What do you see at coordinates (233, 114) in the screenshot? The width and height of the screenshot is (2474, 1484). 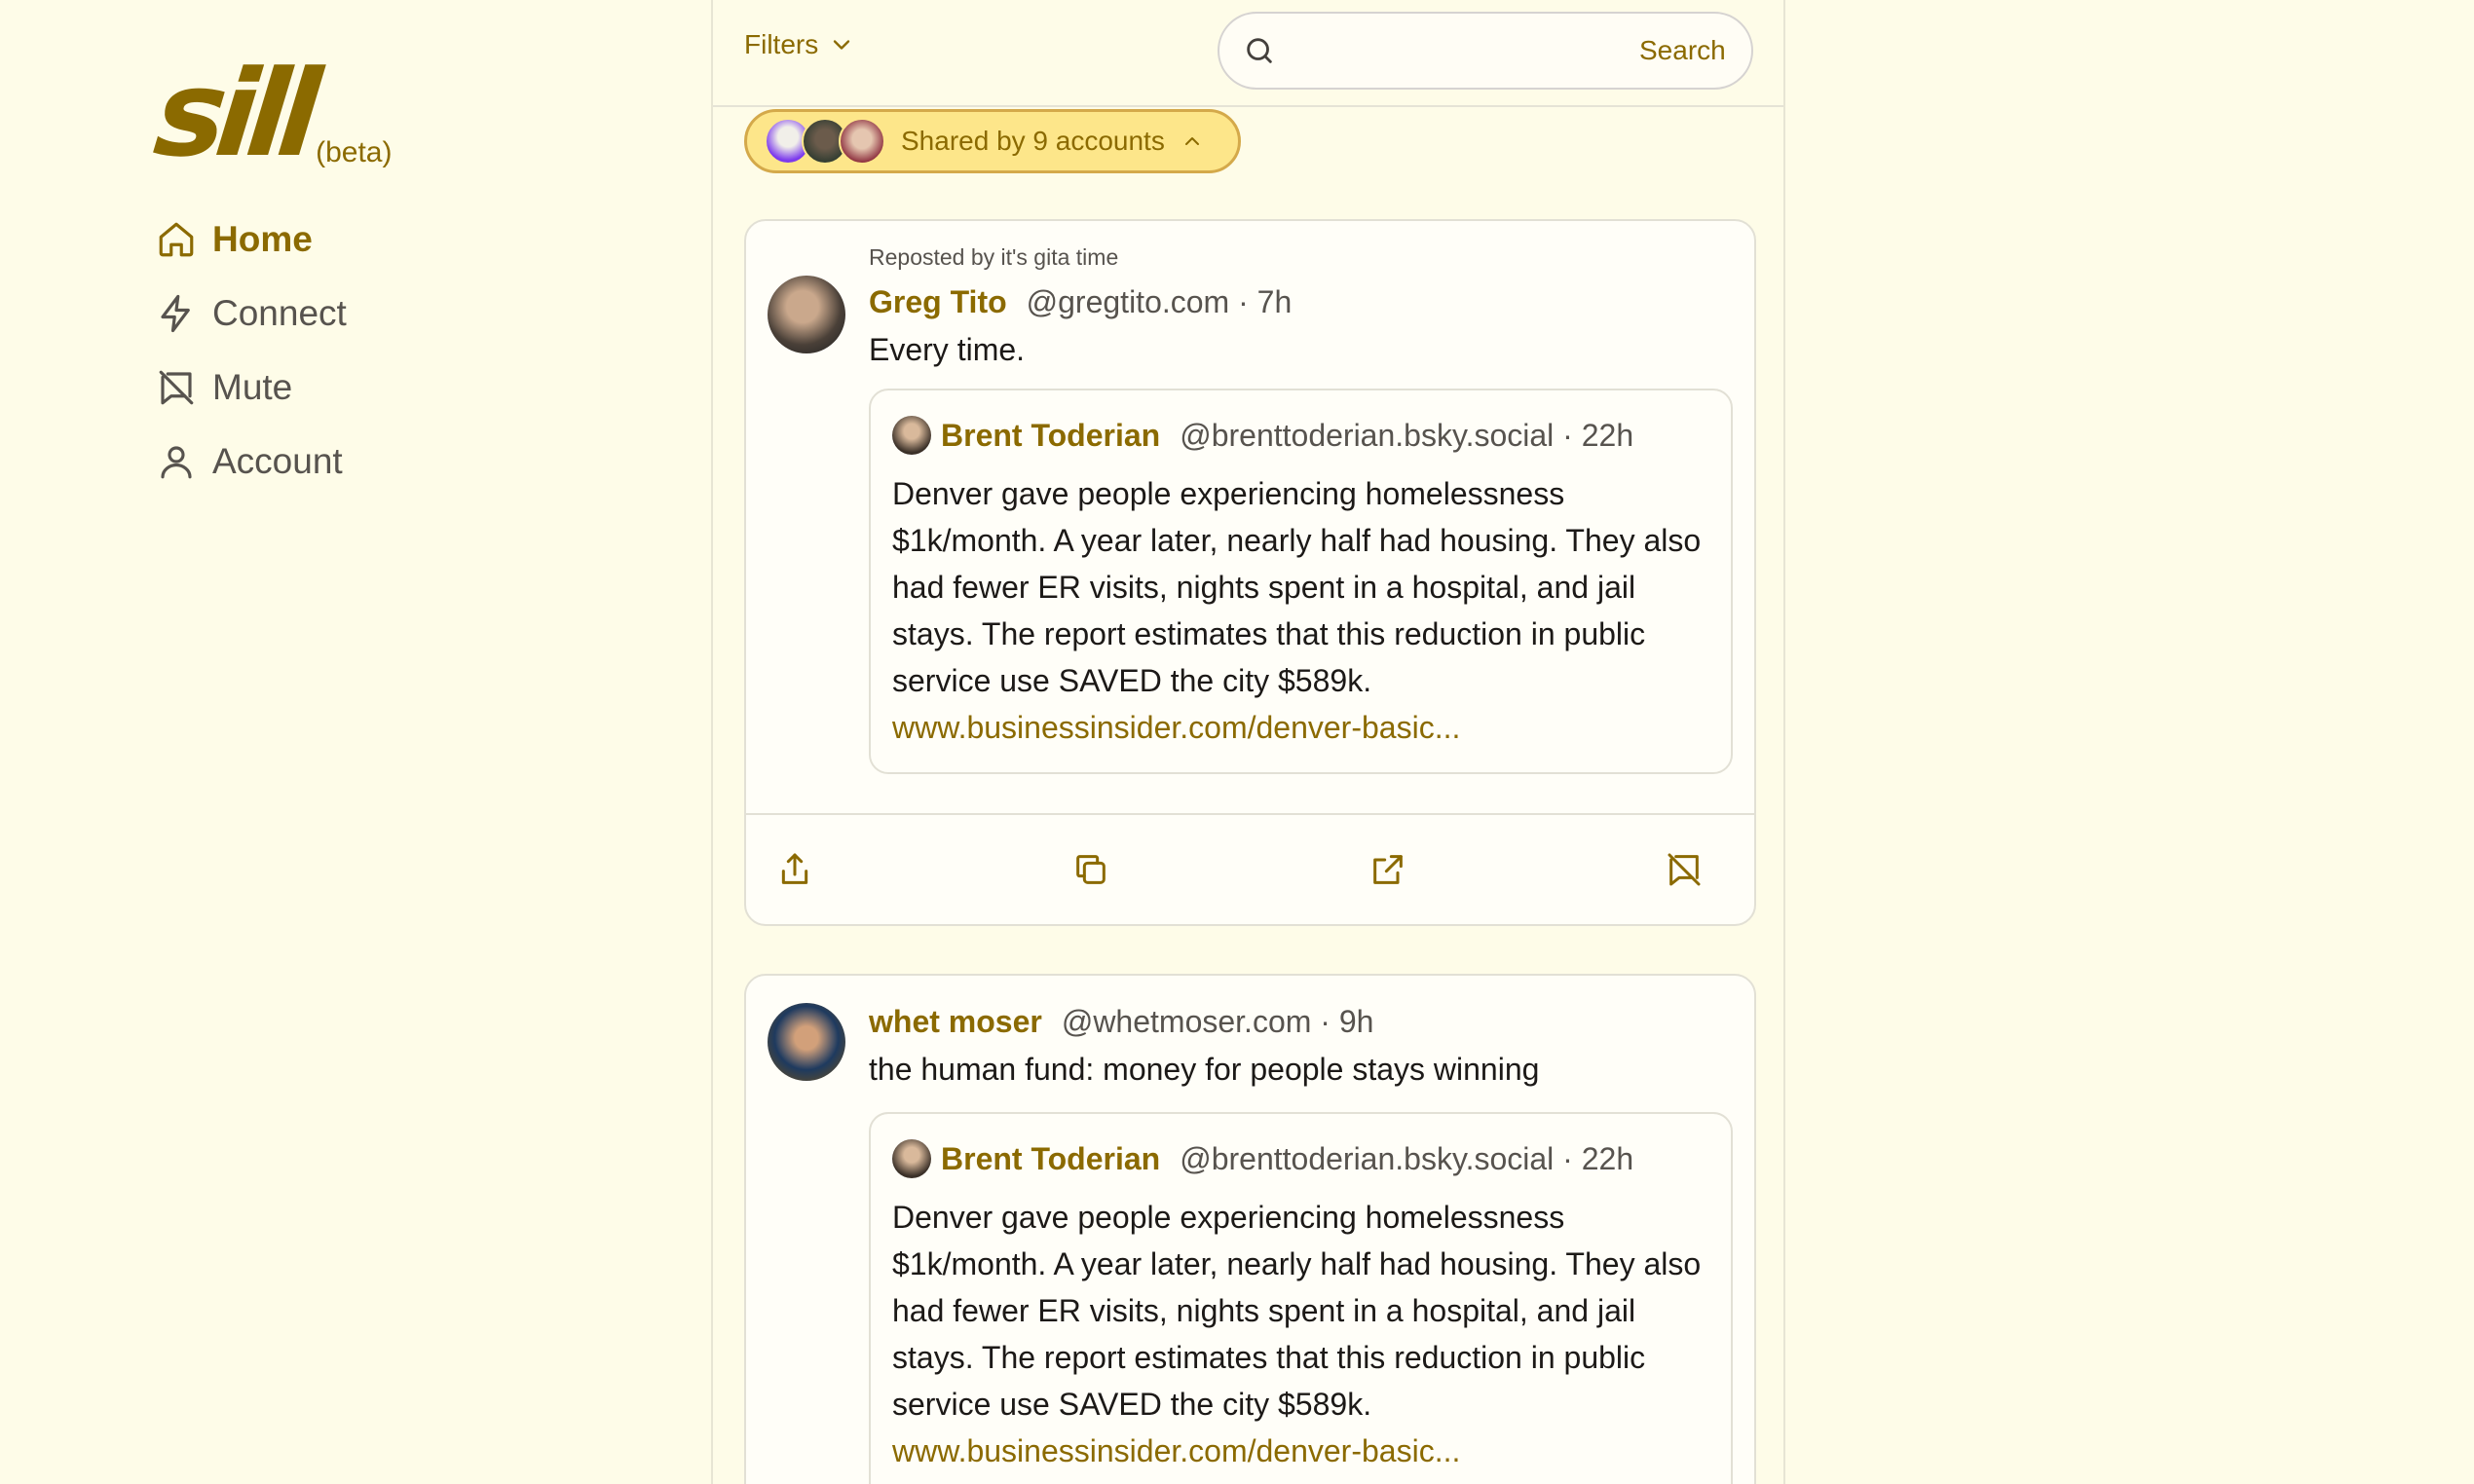 I see `logo: sill` at bounding box center [233, 114].